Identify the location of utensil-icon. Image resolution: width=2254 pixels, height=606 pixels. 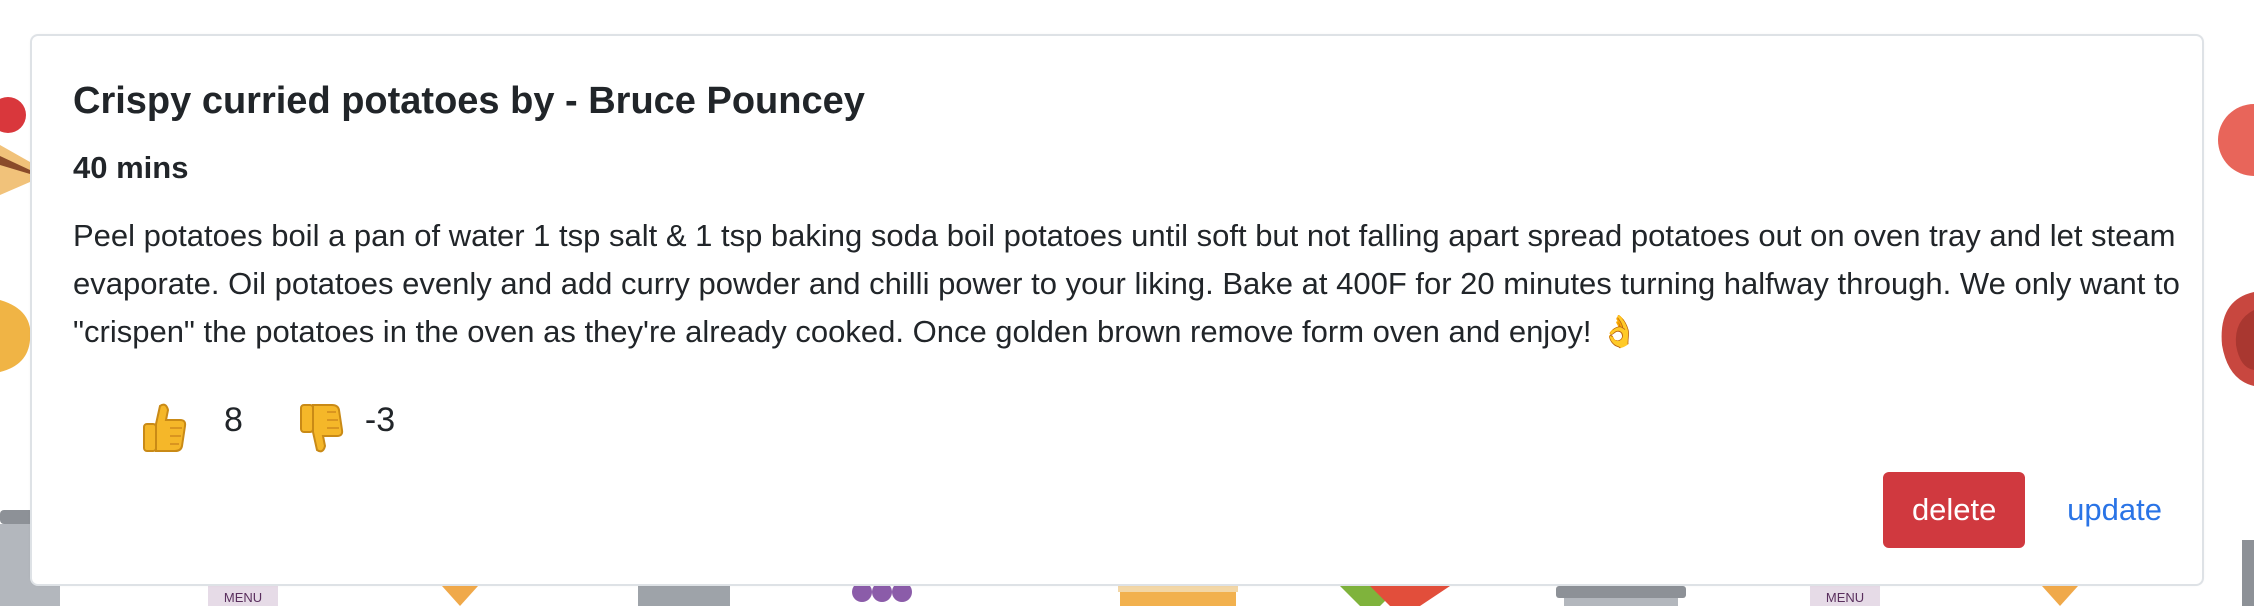
(2248, 573).